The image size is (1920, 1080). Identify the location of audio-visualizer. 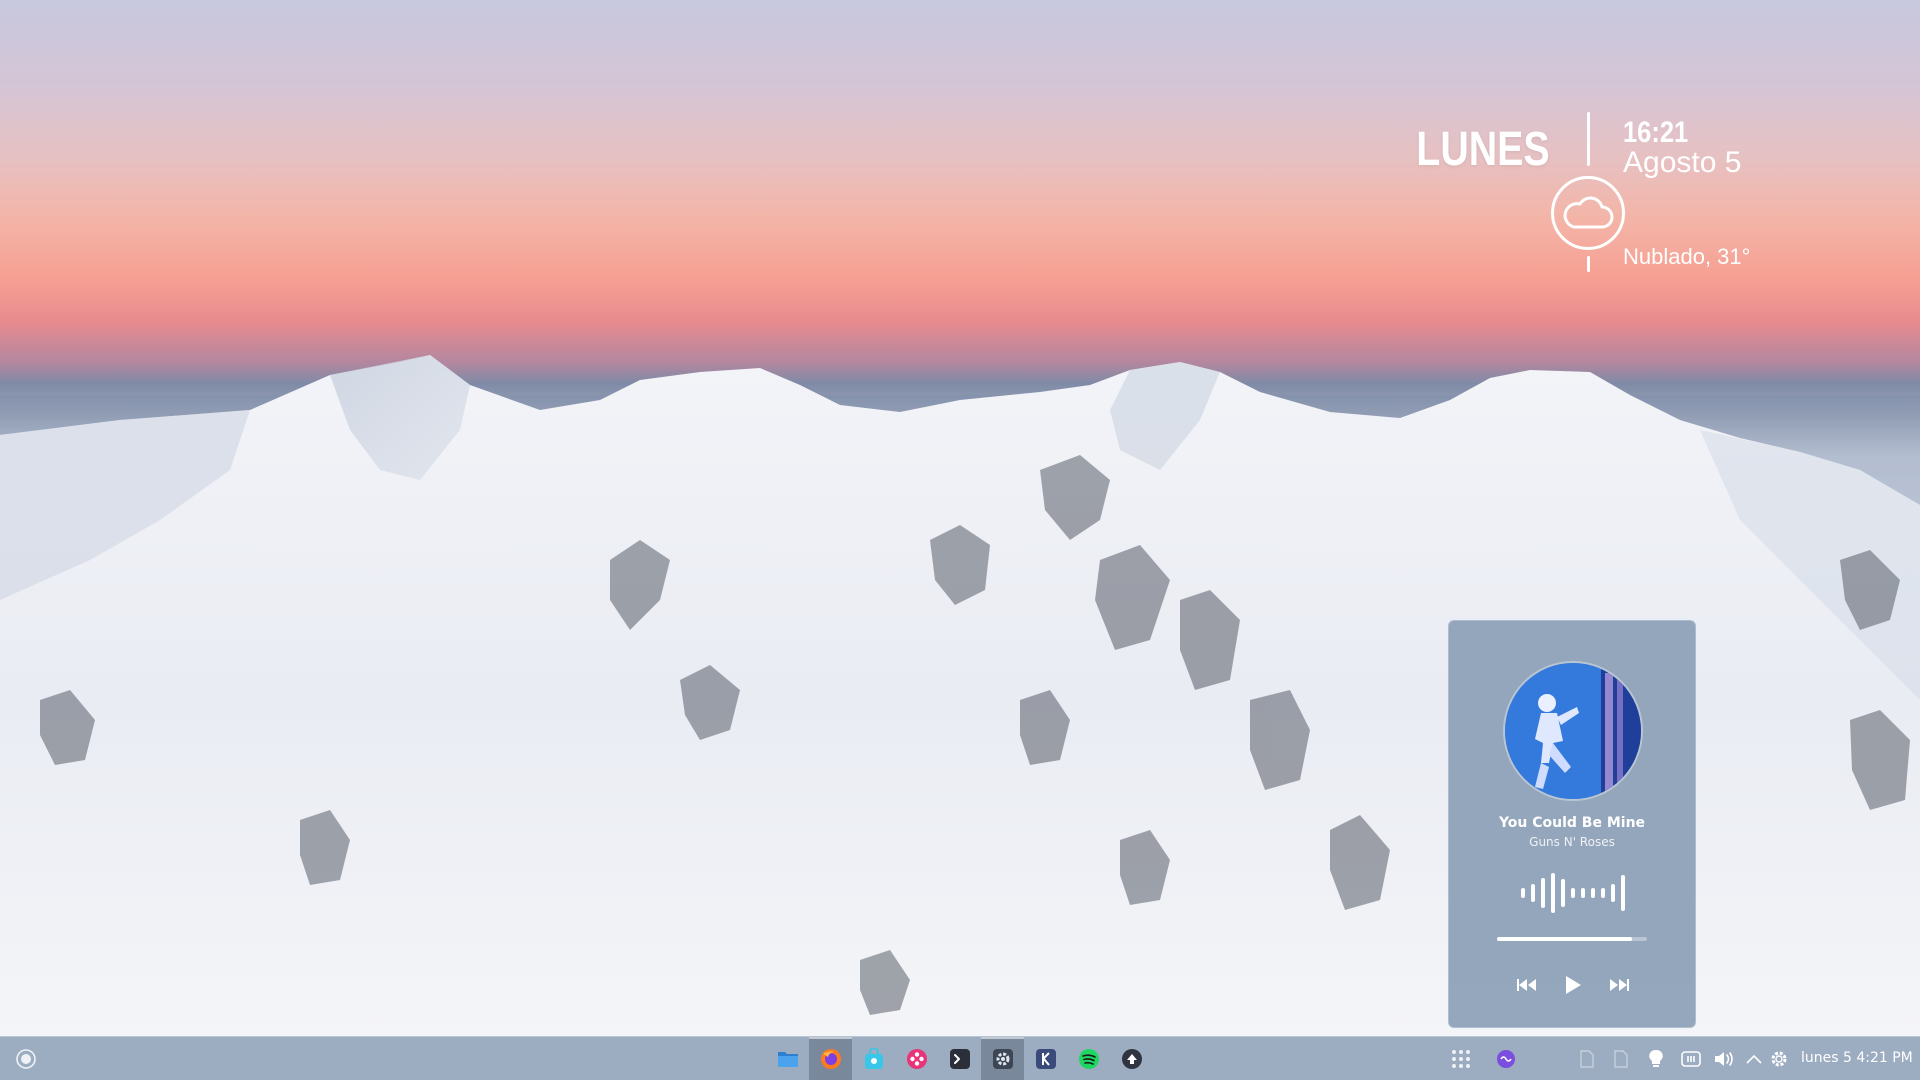
(1573, 893).